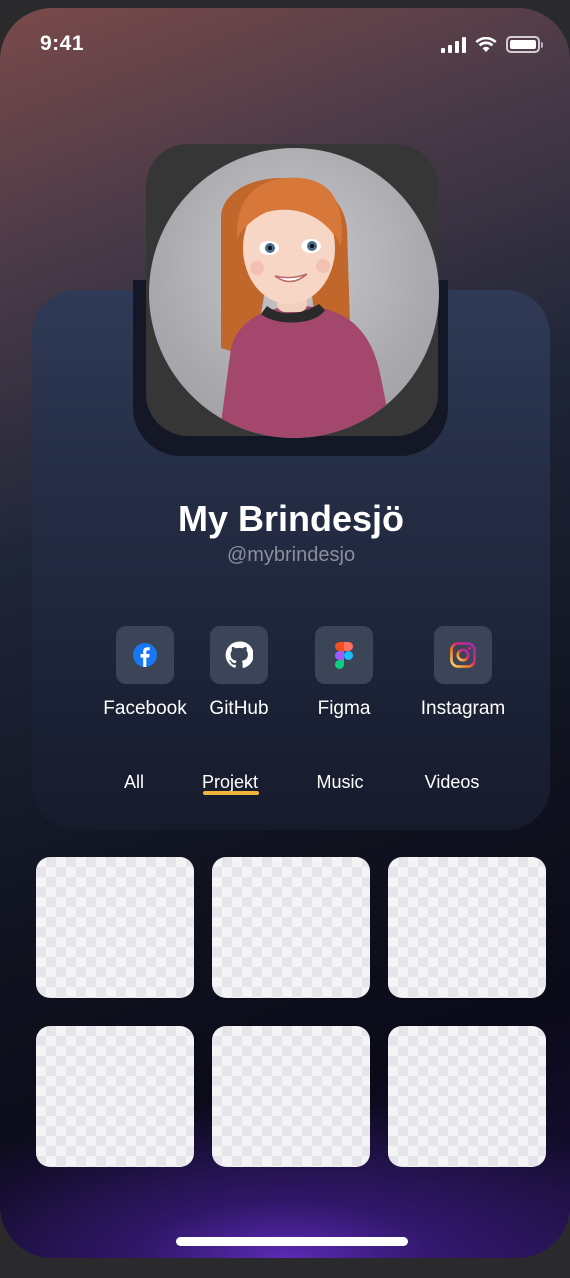  What do you see at coordinates (291, 518) in the screenshot?
I see `profile-name: My Brindesjö` at bounding box center [291, 518].